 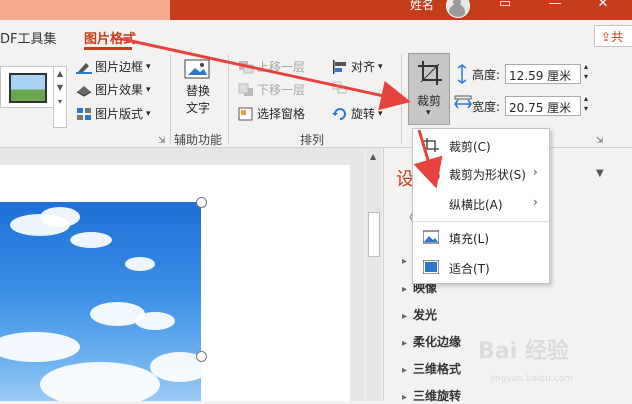 What do you see at coordinates (555, 7) in the screenshot?
I see `minimize-icon: —` at bounding box center [555, 7].